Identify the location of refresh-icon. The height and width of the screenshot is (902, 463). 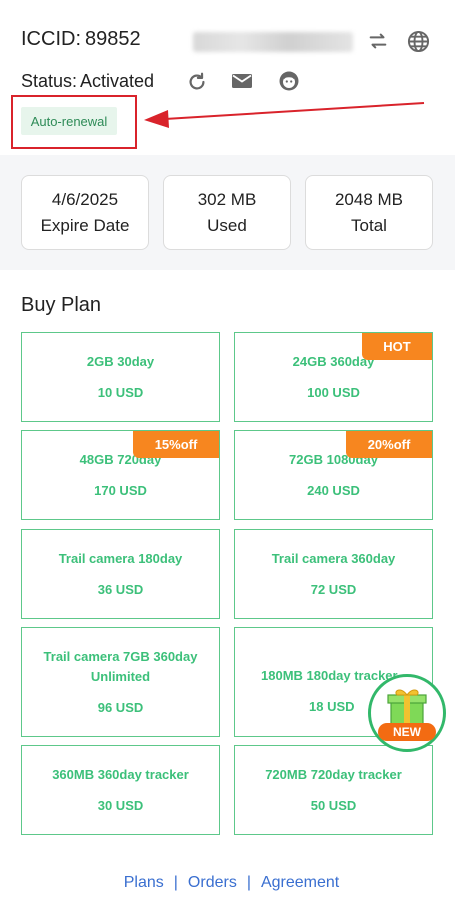
(197, 82).